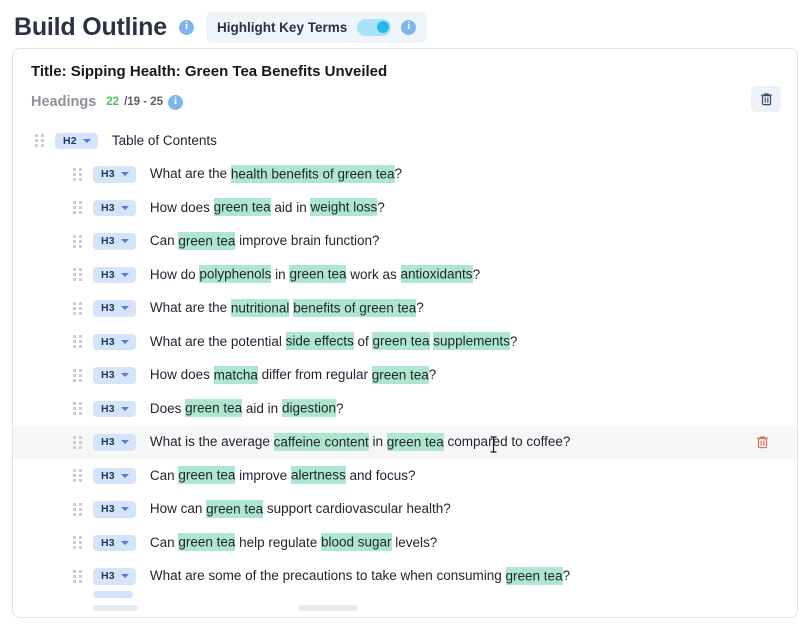 The width and height of the screenshot is (810, 628). What do you see at coordinates (762, 442) in the screenshot?
I see `delete-heading-button` at bounding box center [762, 442].